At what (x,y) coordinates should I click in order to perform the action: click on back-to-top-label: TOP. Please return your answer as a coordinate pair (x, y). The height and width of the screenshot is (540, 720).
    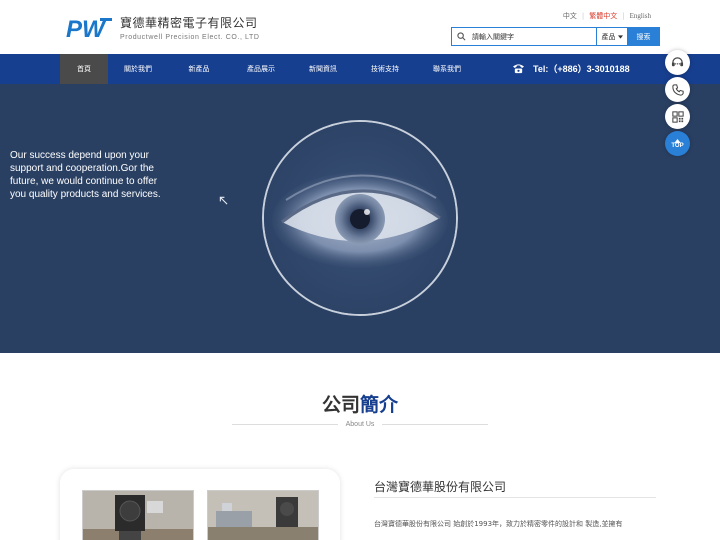
    Looking at the image, I should click on (677, 145).